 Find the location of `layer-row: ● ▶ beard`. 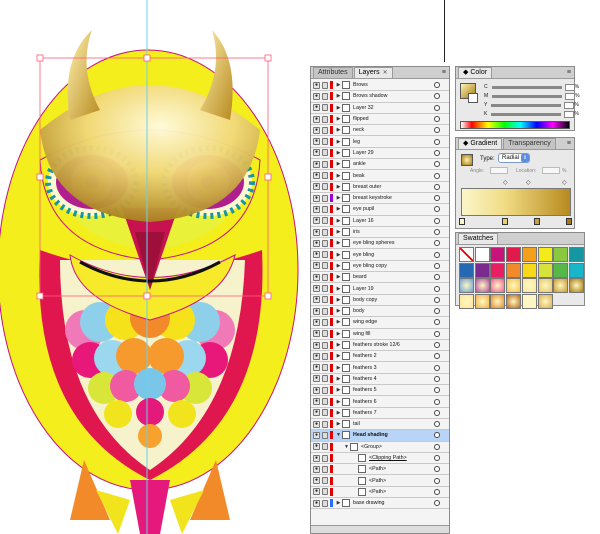

layer-row: ● ▶ beard is located at coordinates (380, 278).